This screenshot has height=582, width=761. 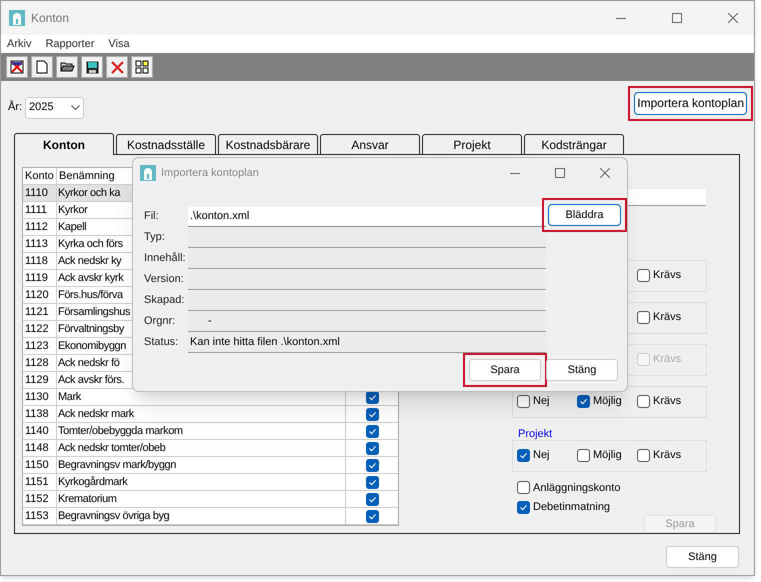 I want to click on delete-icon, so click(x=117, y=67).